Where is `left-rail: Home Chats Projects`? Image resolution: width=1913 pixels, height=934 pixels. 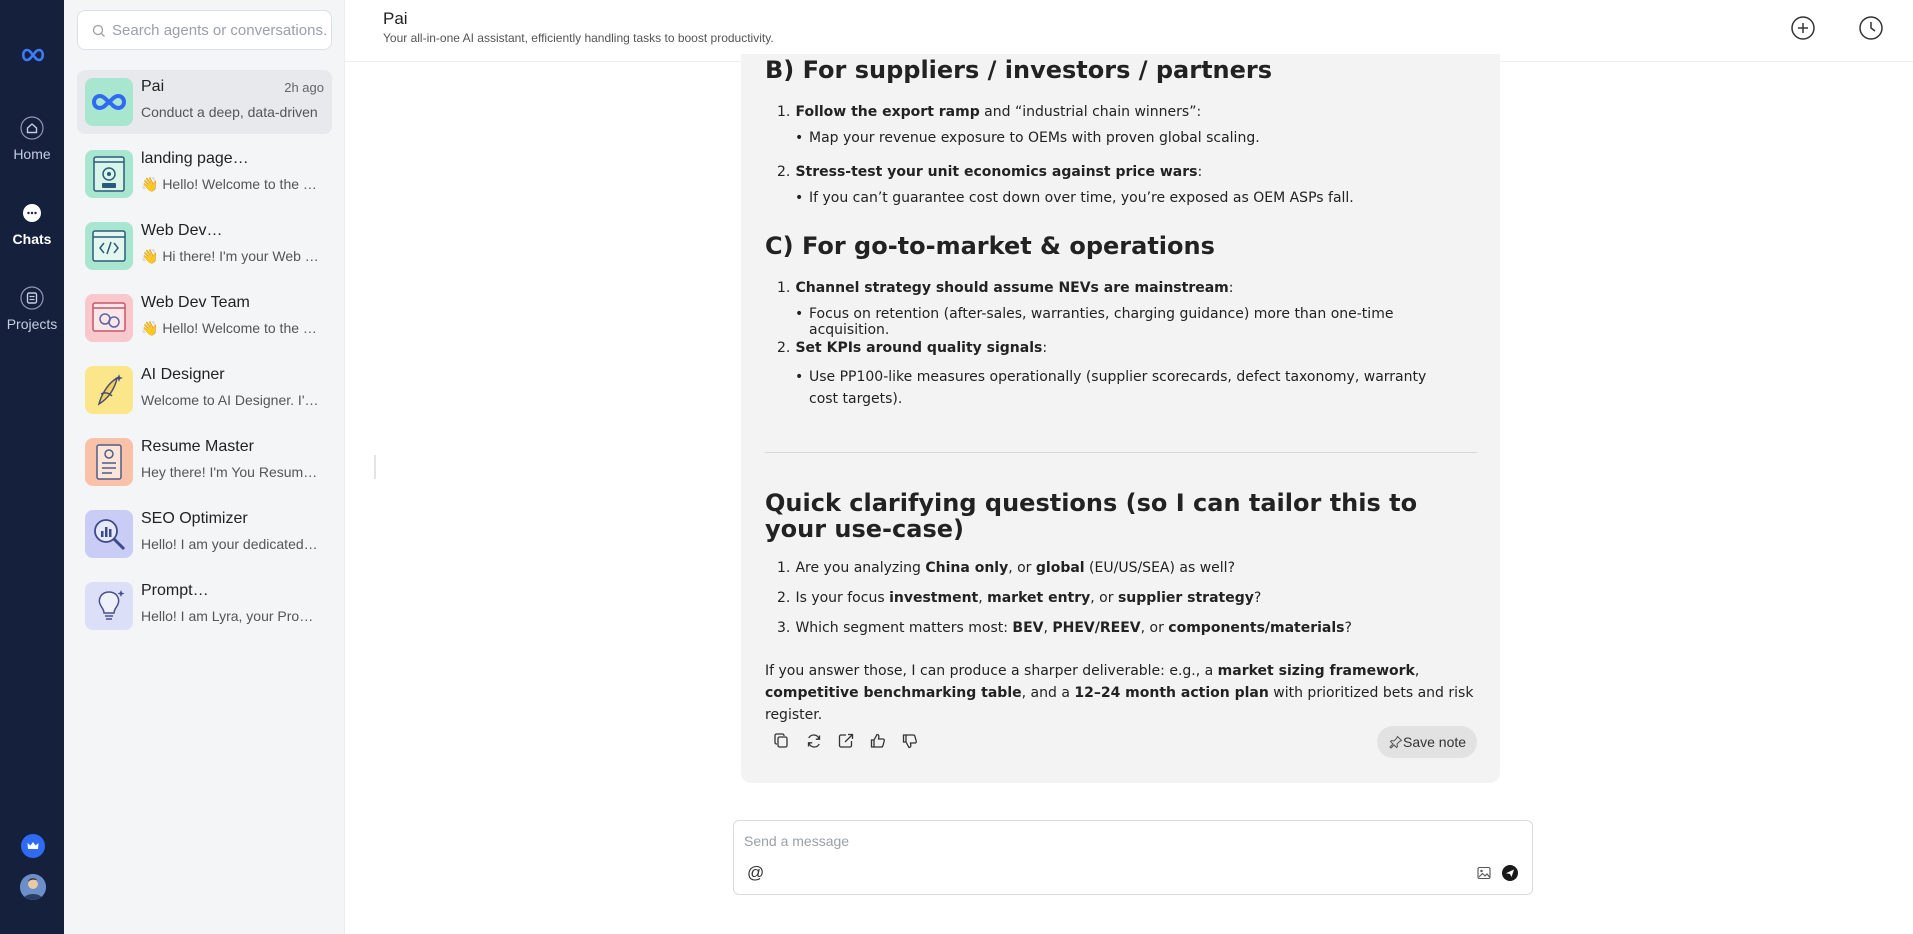 left-rail: Home Chats Projects is located at coordinates (32, 467).